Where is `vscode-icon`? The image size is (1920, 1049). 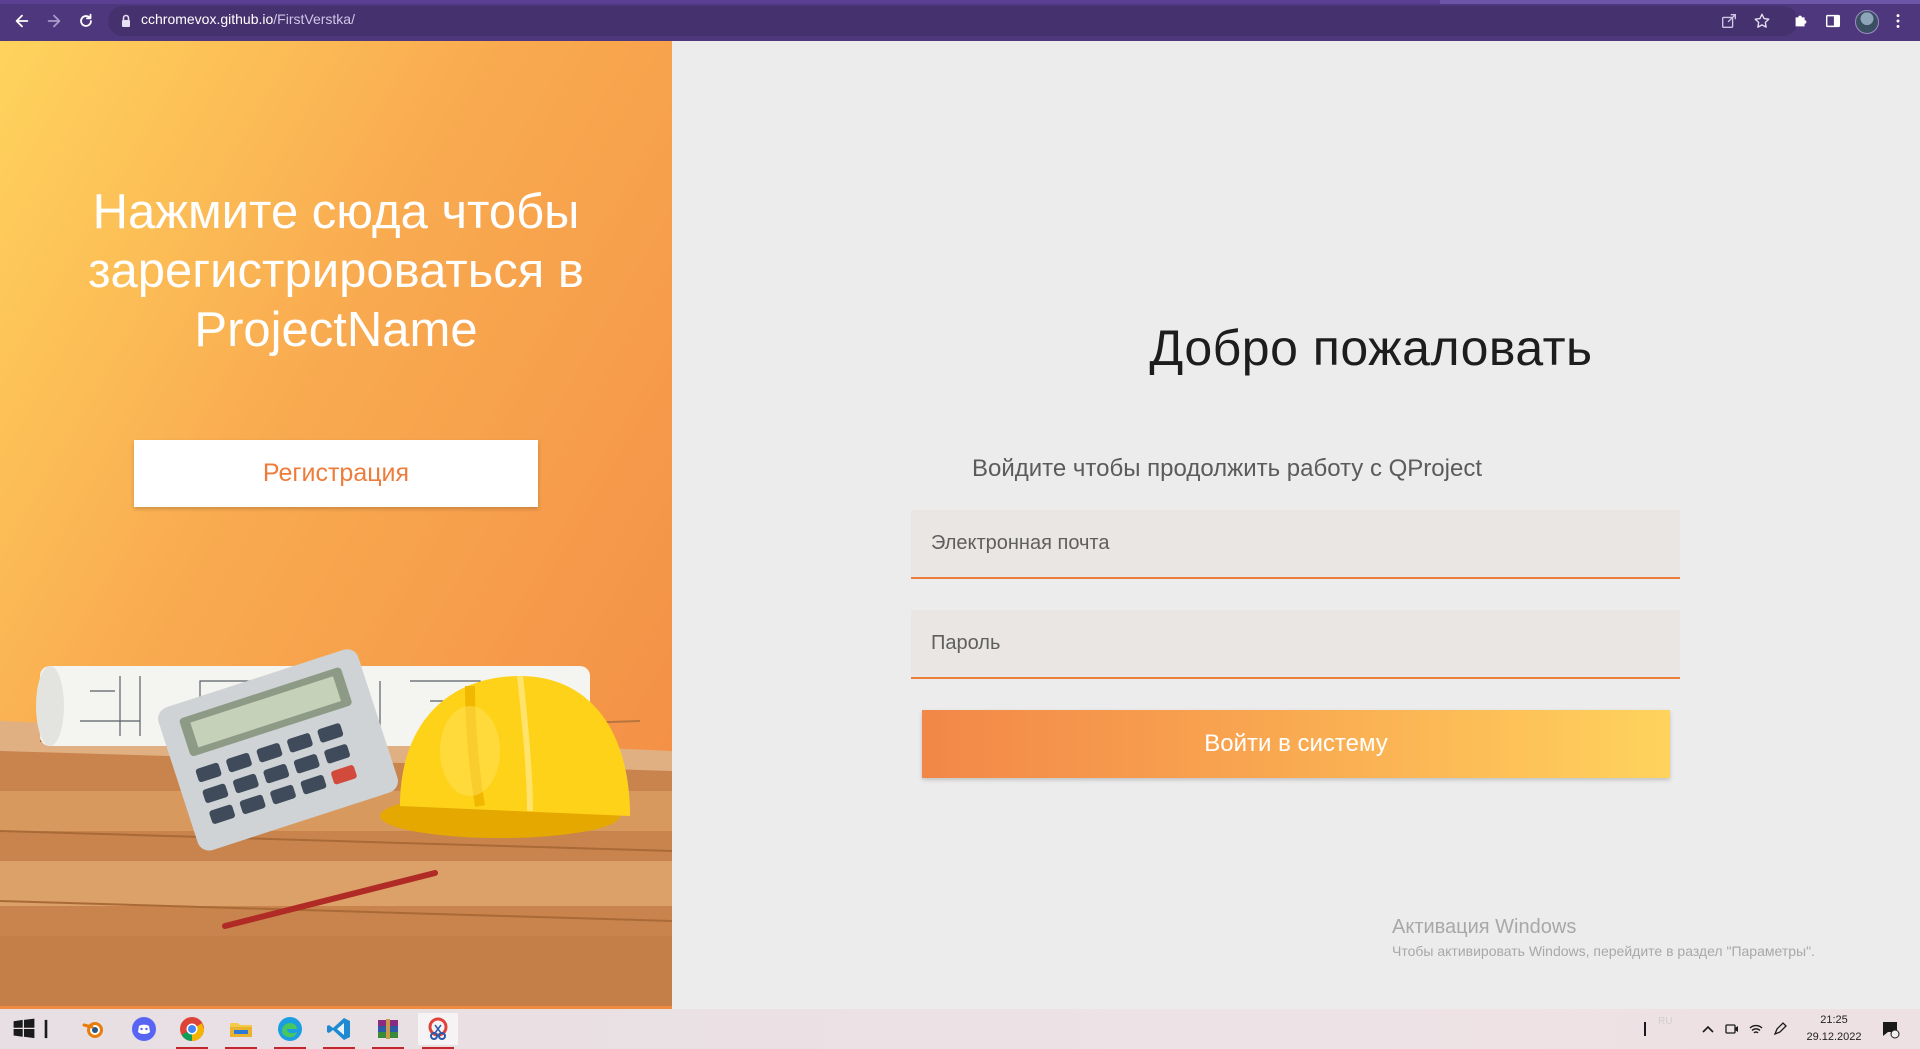 vscode-icon is located at coordinates (338, 1029).